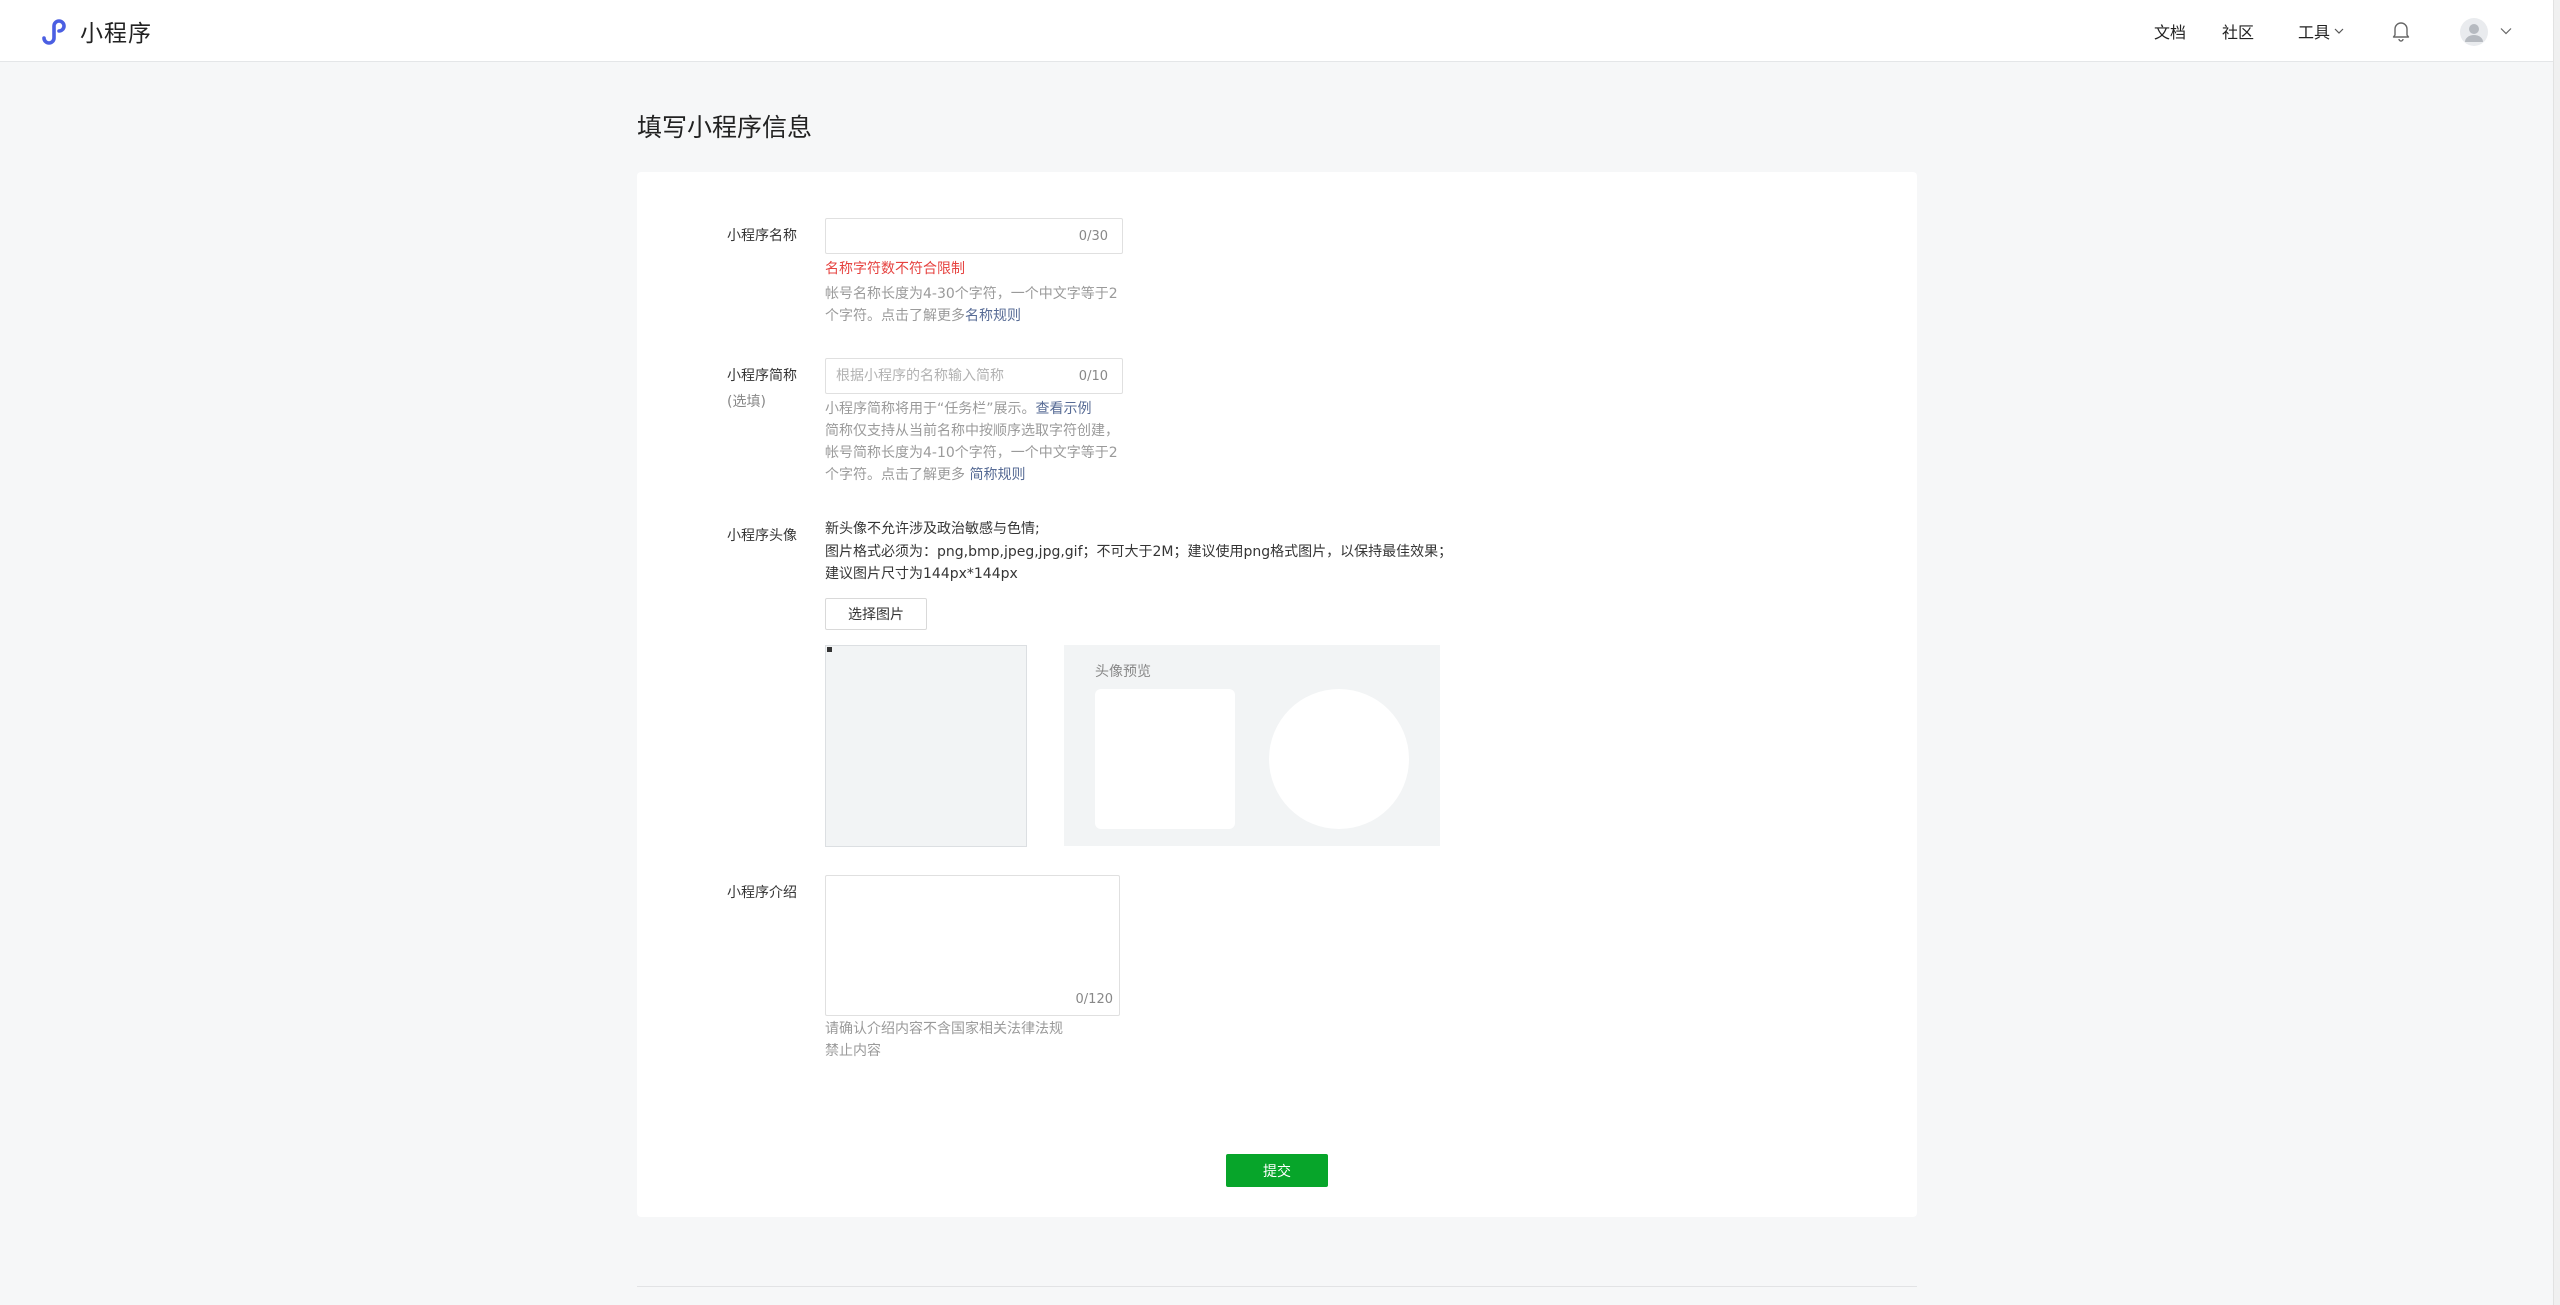 Image resolution: width=2560 pixels, height=1305 pixels. Describe the element at coordinates (971, 294) in the screenshot. I see `name-tip-line1: 帐号名称长度为4-30个字符，一个中文字等于2` at that location.